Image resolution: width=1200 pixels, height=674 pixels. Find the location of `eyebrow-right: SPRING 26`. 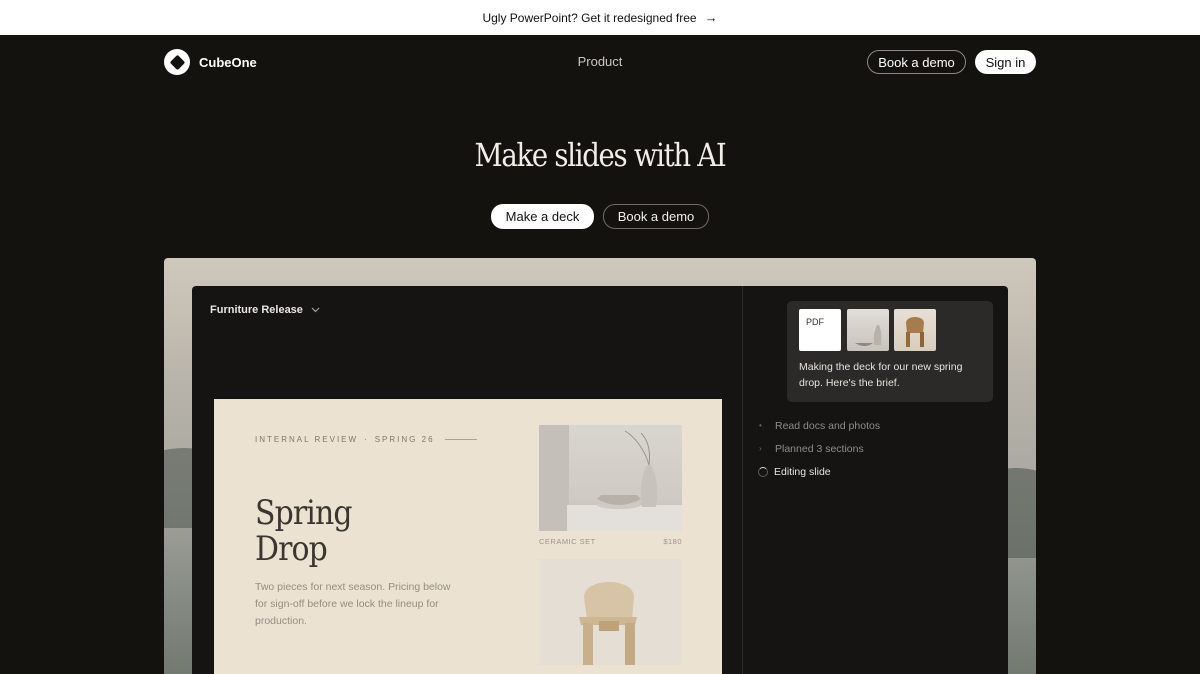

eyebrow-right: SPRING 26 is located at coordinates (404, 439).